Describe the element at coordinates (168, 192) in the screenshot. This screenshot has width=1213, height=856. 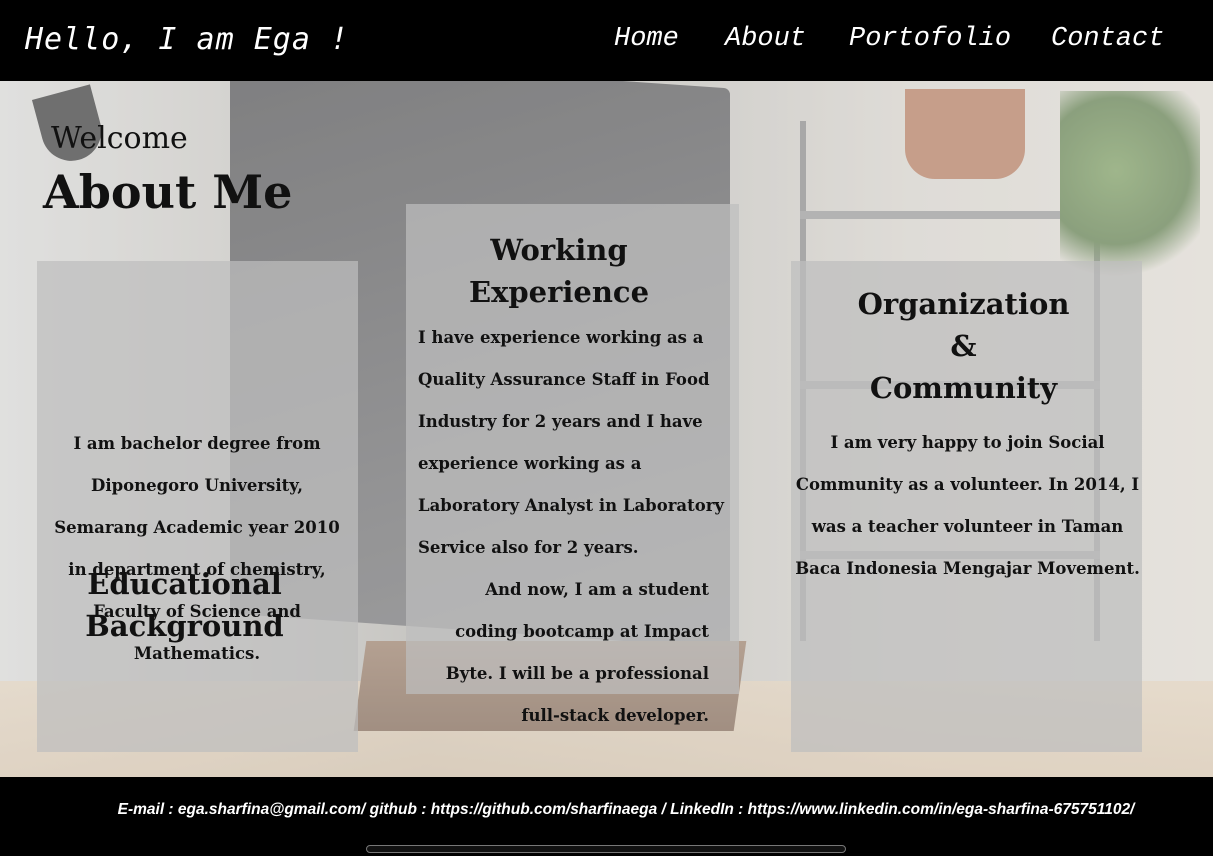
I see `page-title: About Me` at that location.